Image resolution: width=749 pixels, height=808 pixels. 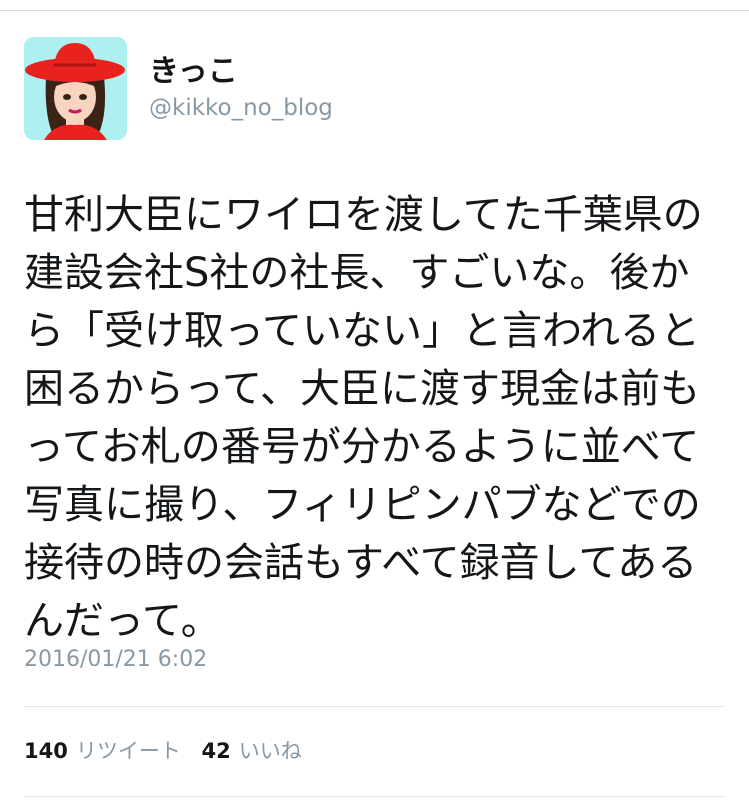 What do you see at coordinates (270, 751) in the screenshot?
I see `like-label: いいね` at bounding box center [270, 751].